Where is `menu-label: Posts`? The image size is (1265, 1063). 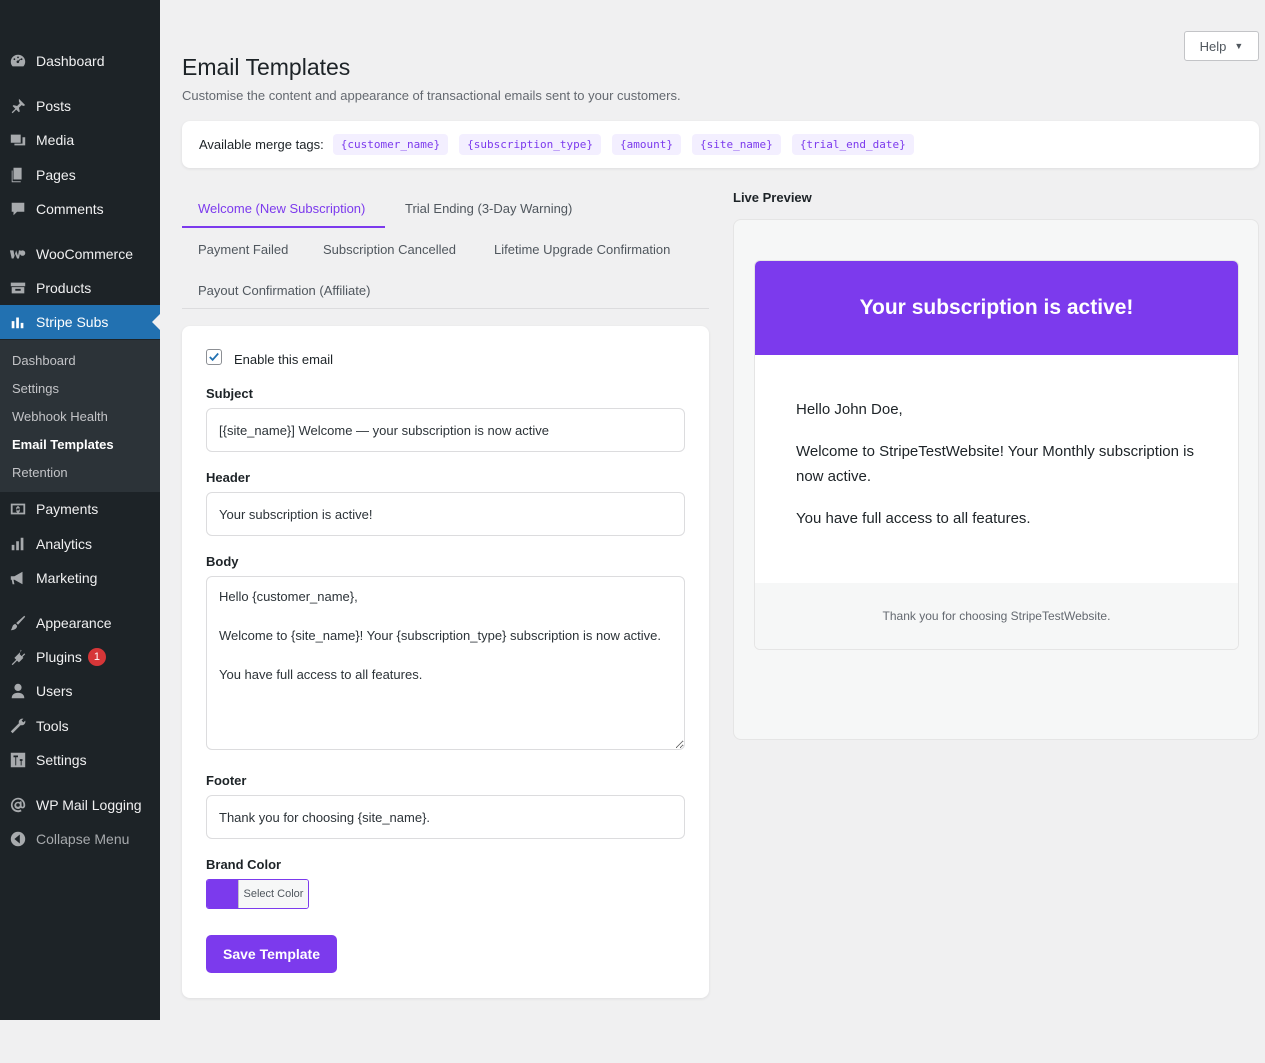 menu-label: Posts is located at coordinates (54, 106).